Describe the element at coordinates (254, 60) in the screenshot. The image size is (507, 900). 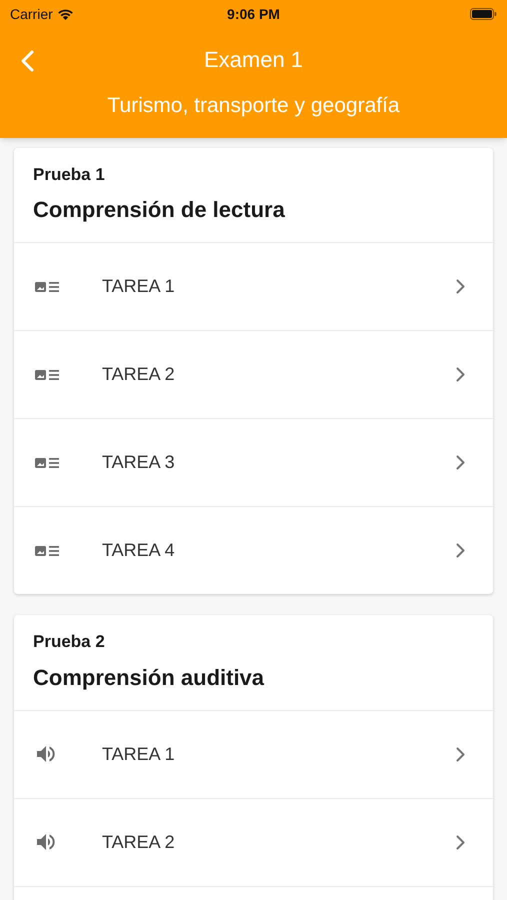
I see `header-title: Examen 1` at that location.